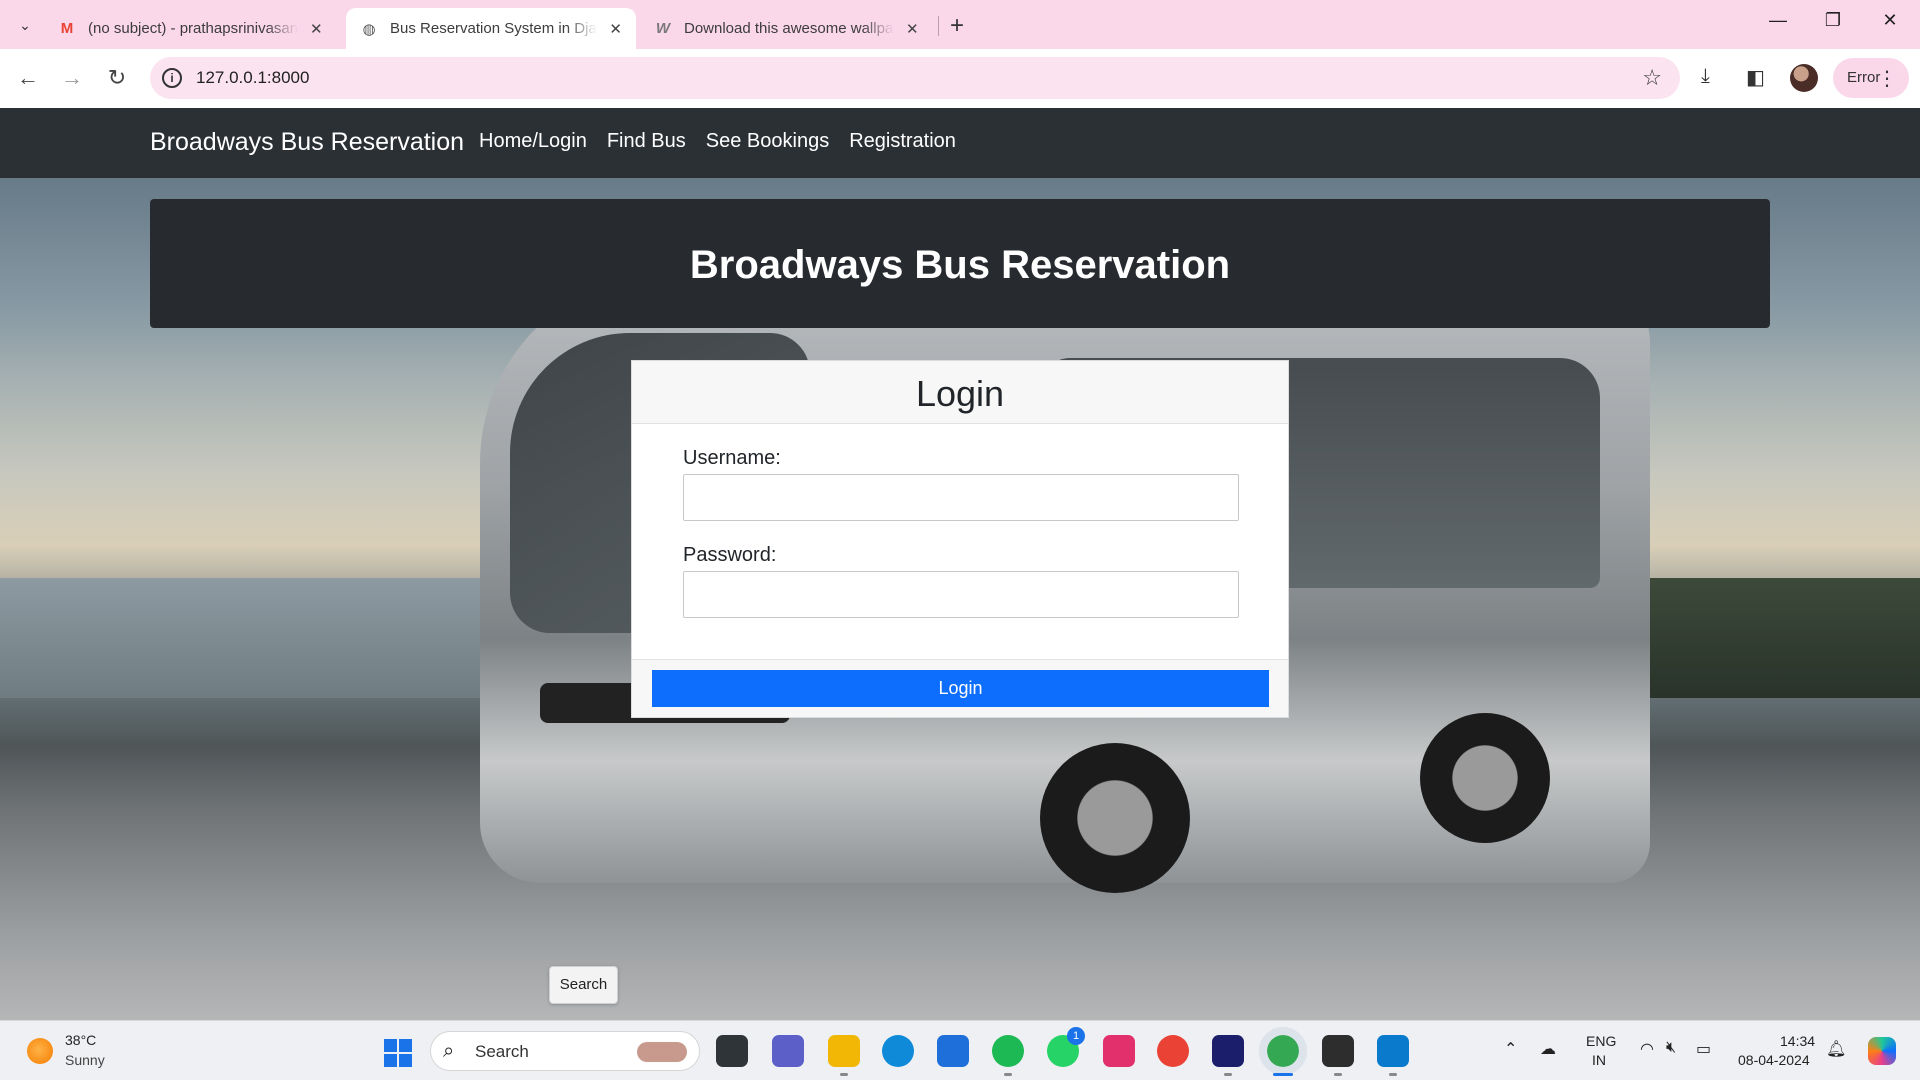  Describe the element at coordinates (961, 497) in the screenshot. I see `username-input` at that location.